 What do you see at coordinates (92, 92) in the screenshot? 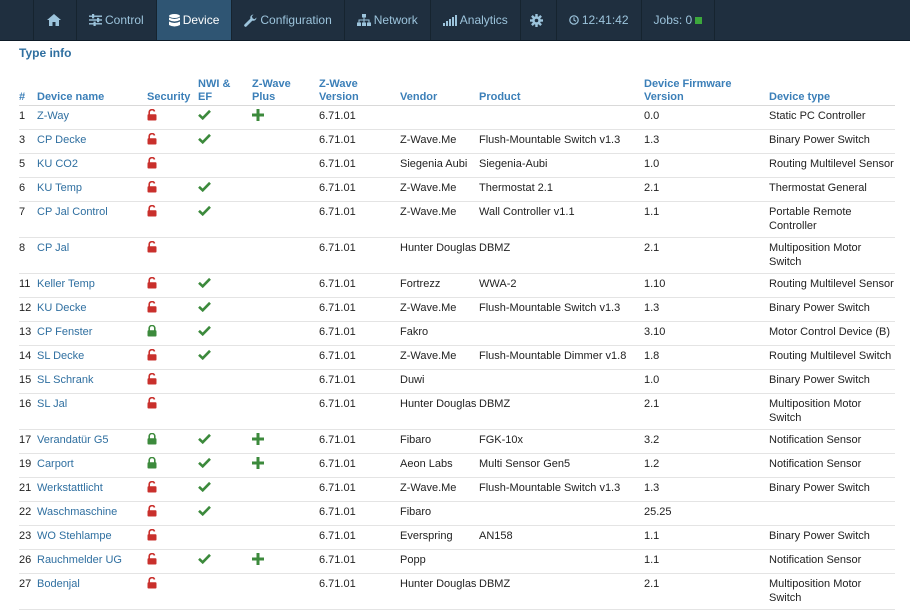
I see `col-header-device-name: Device name` at bounding box center [92, 92].